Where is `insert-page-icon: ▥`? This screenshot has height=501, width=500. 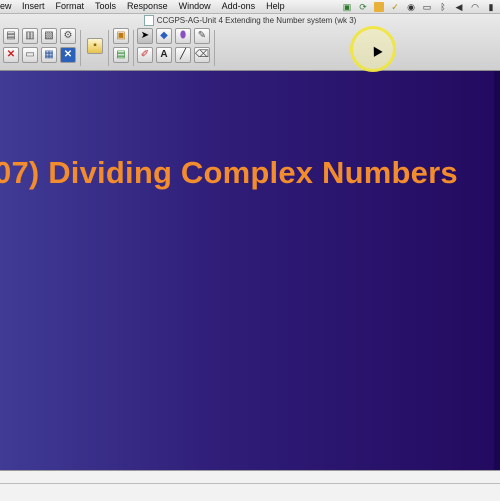 insert-page-icon: ▥ is located at coordinates (30, 36).